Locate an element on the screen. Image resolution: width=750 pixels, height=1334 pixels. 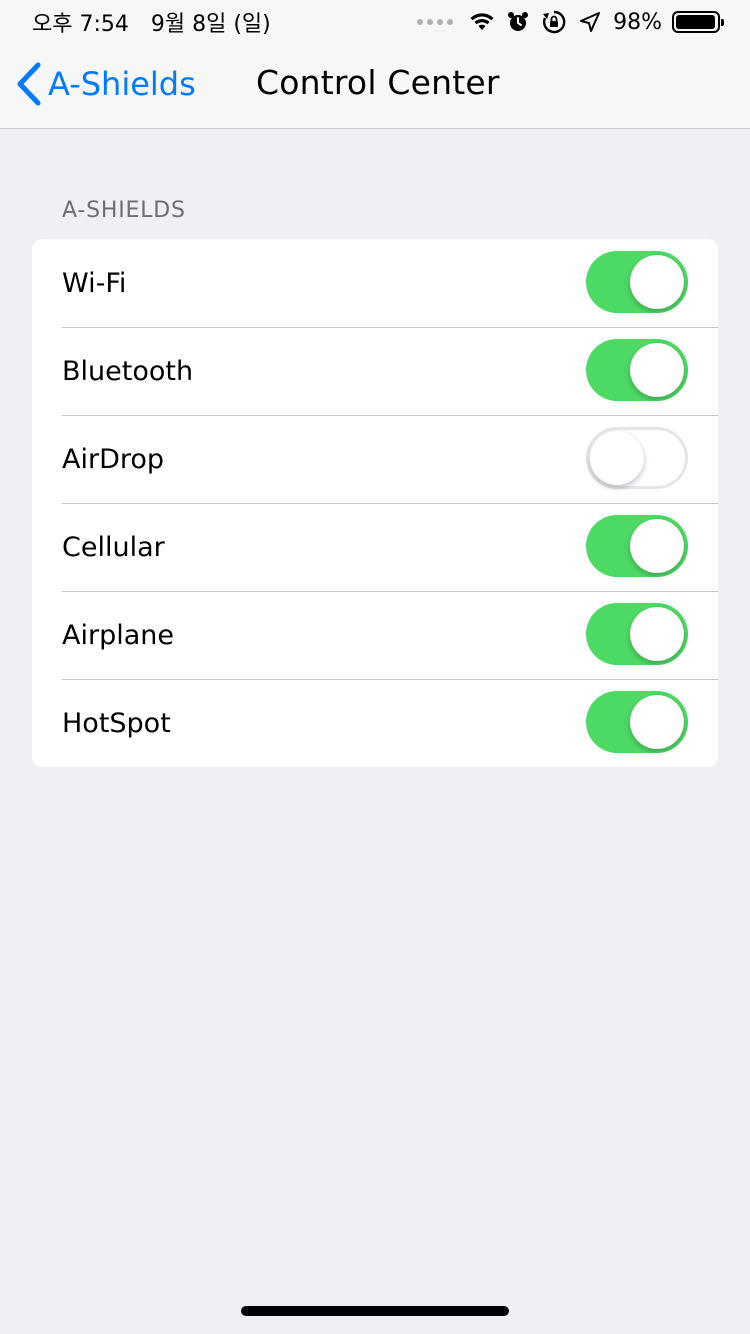
status-time: 오후 7:54 is located at coordinates (80, 24).